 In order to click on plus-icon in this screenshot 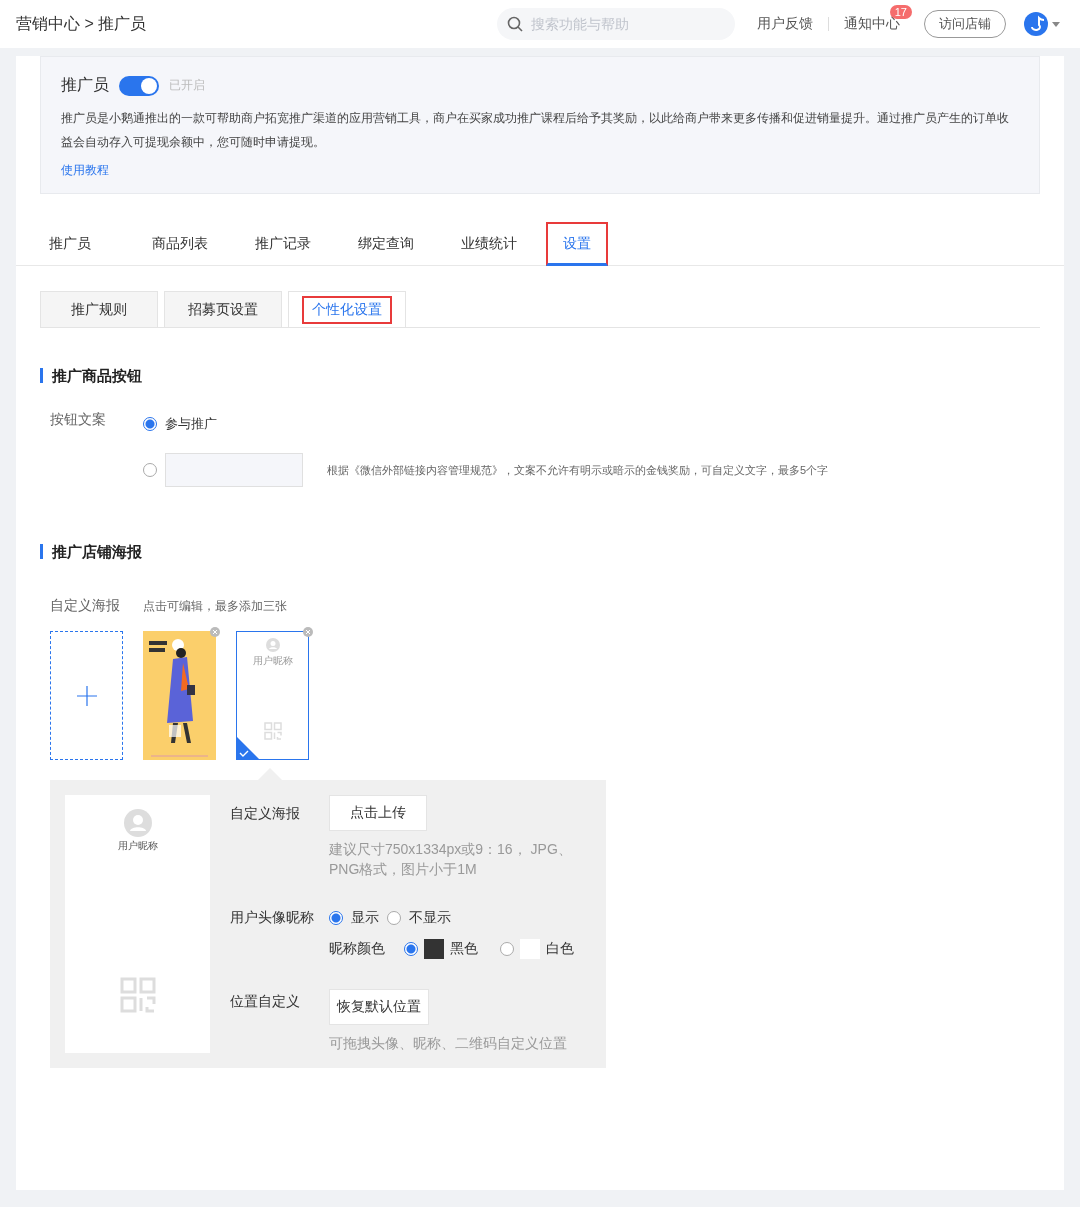, I will do `click(86, 695)`.